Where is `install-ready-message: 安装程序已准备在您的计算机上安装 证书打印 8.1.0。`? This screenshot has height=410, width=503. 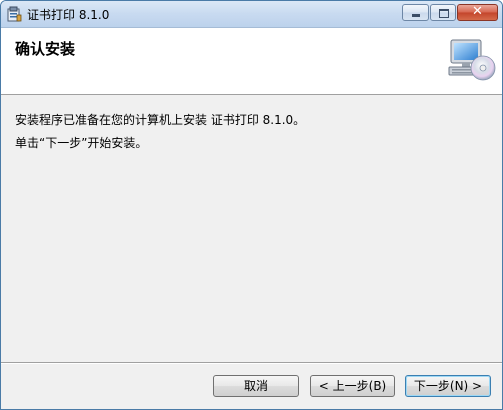
install-ready-message: 安装程序已准备在您的计算机上安装 证书打印 8.1.0。 is located at coordinates (160, 120).